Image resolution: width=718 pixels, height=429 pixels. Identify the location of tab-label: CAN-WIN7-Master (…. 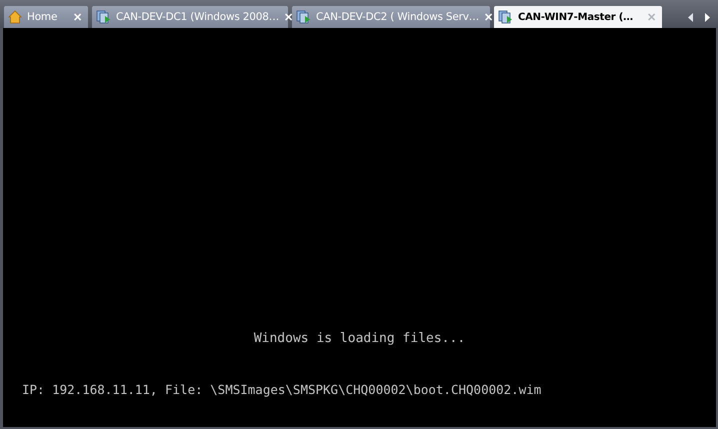
(576, 17).